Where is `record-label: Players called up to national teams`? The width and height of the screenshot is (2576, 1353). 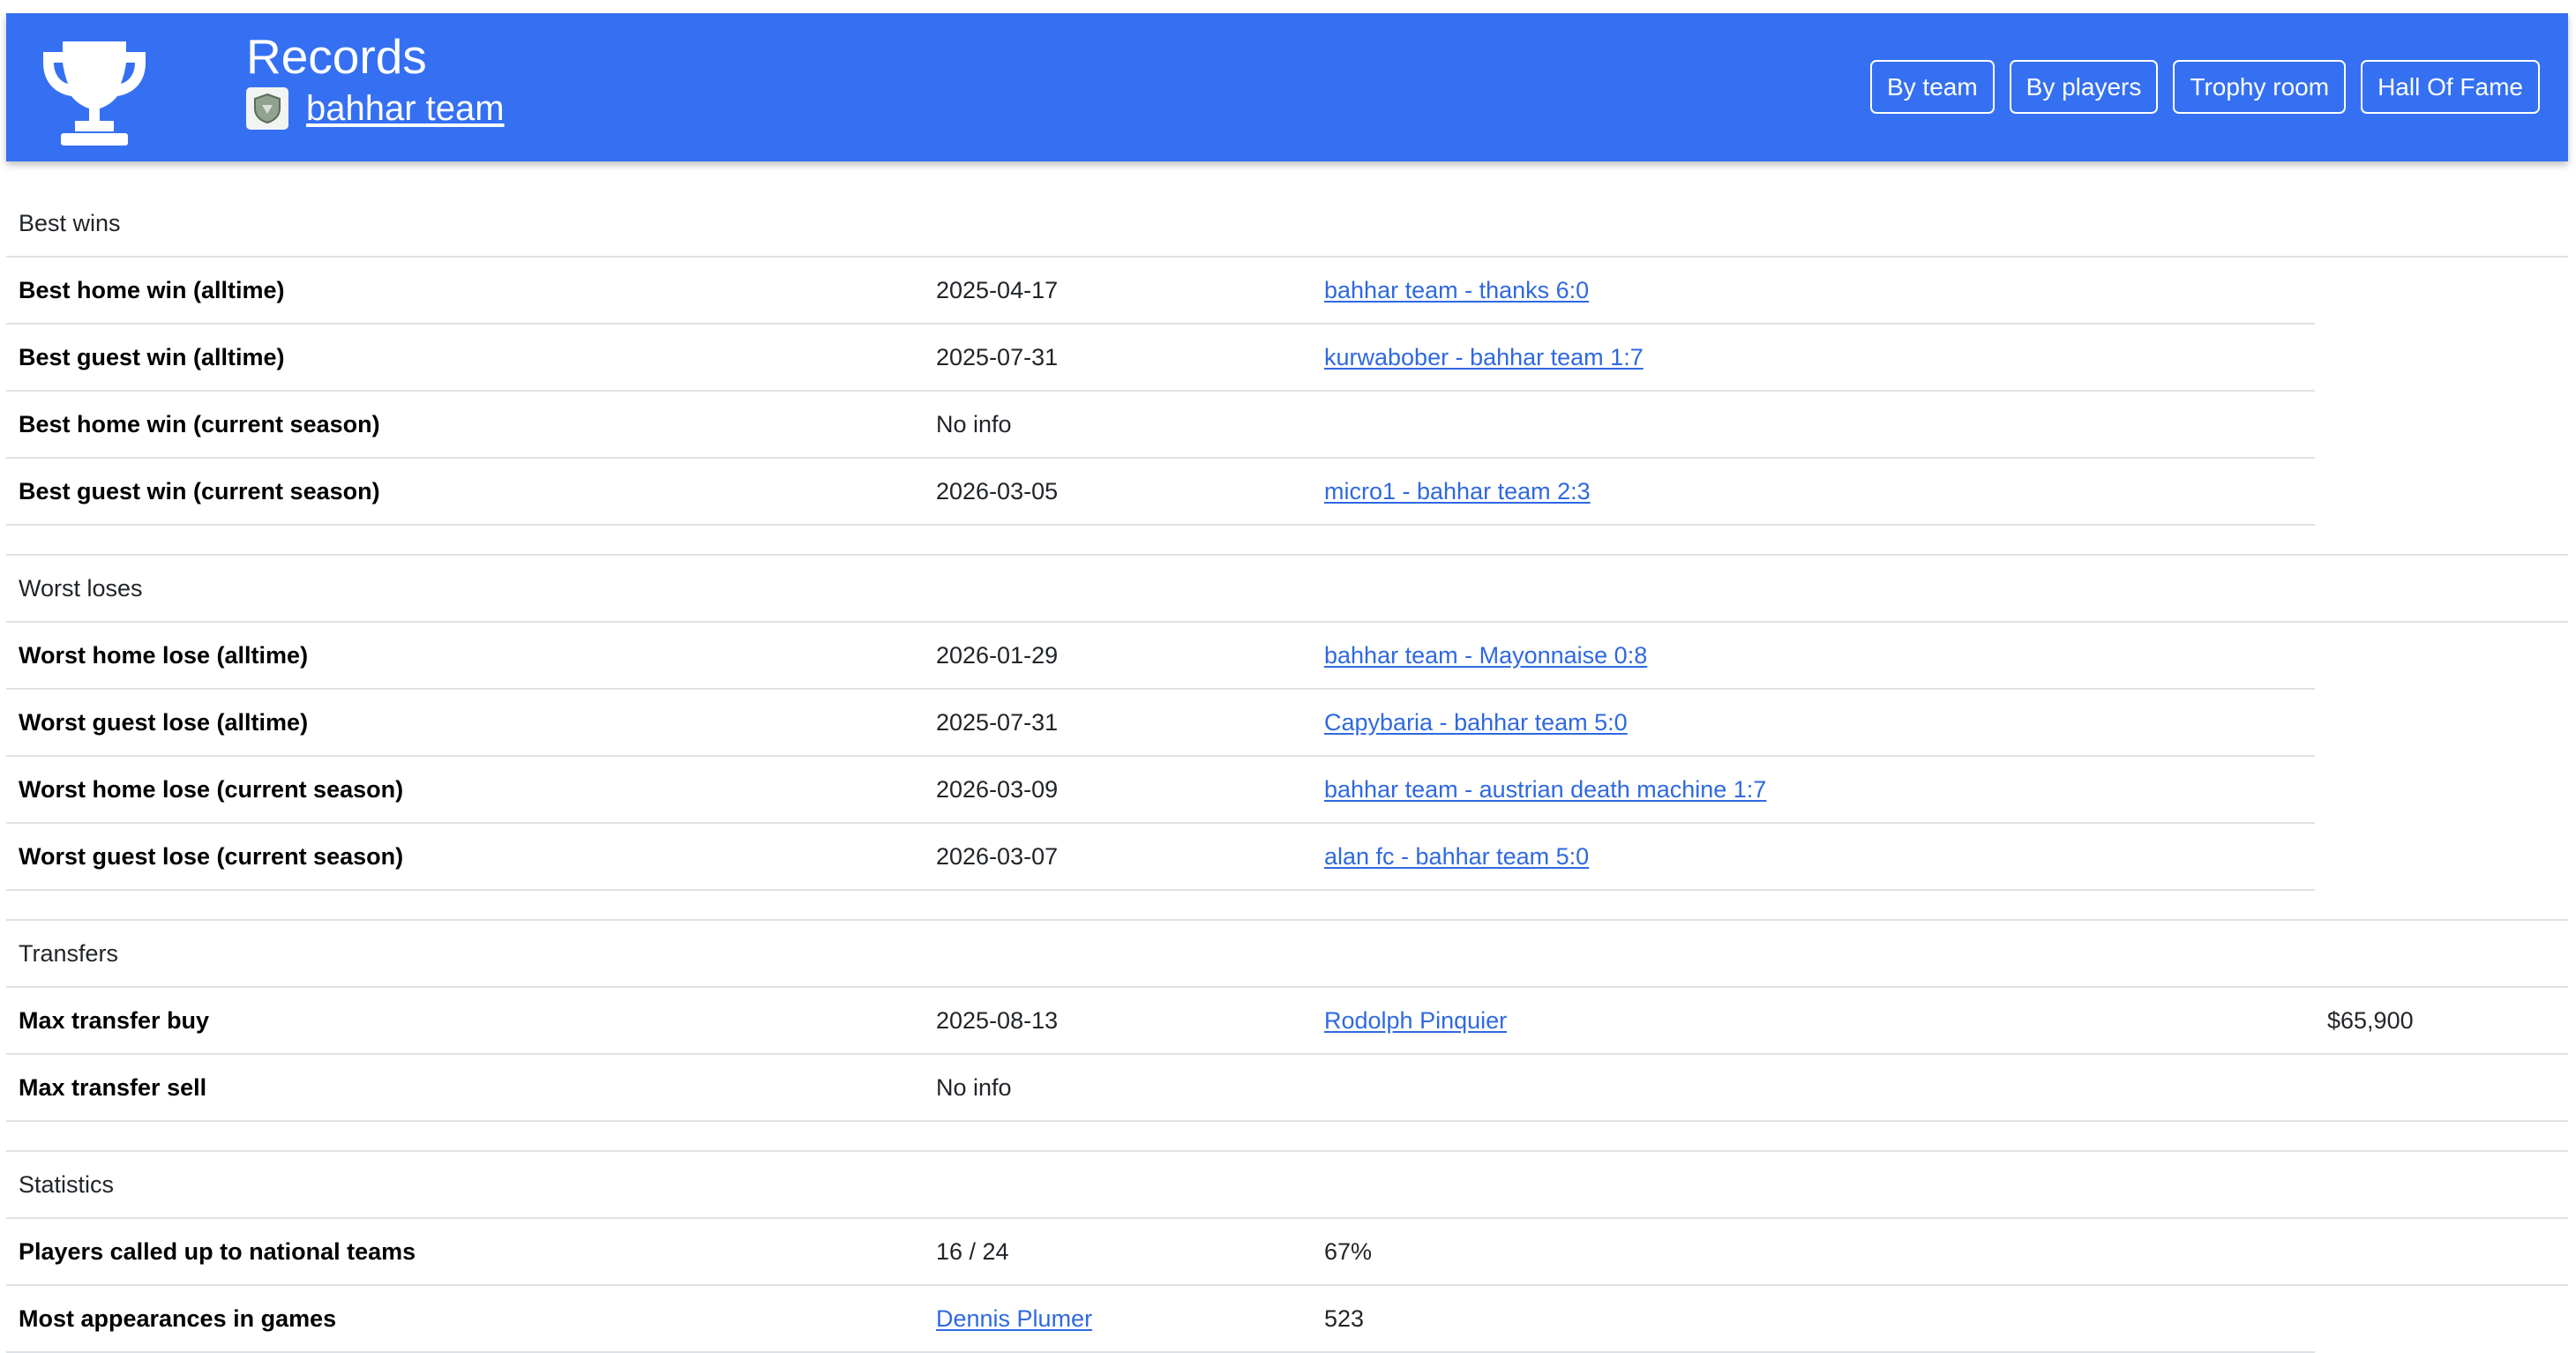
record-label: Players called up to national teams is located at coordinates (465, 1252).